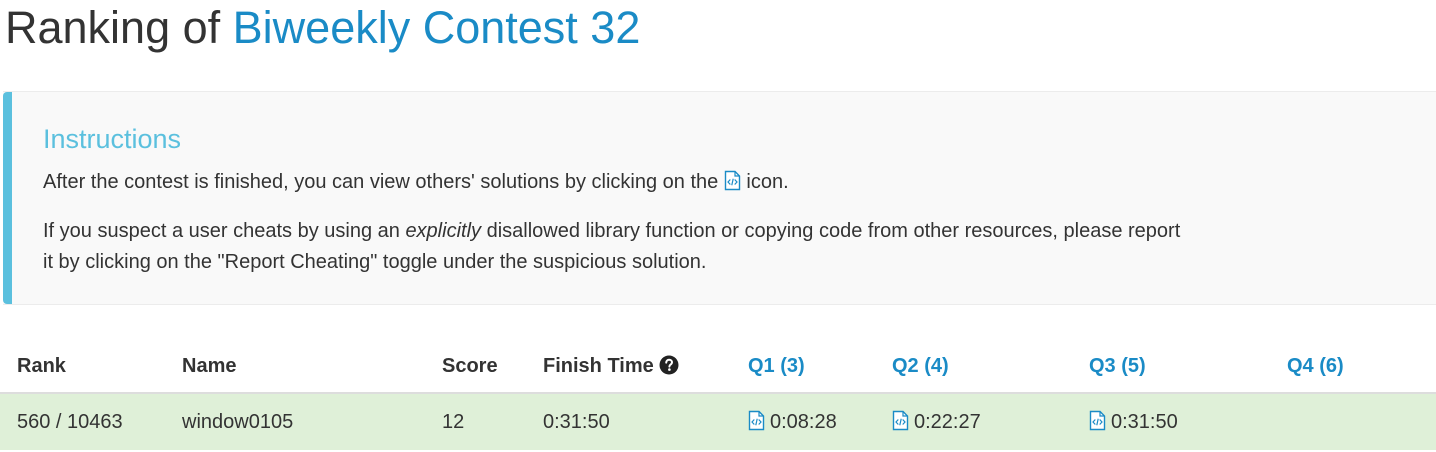 This screenshot has height=452, width=1436. Describe the element at coordinates (598, 366) in the screenshot. I see `header-finish-time-label: Finish Time` at that location.